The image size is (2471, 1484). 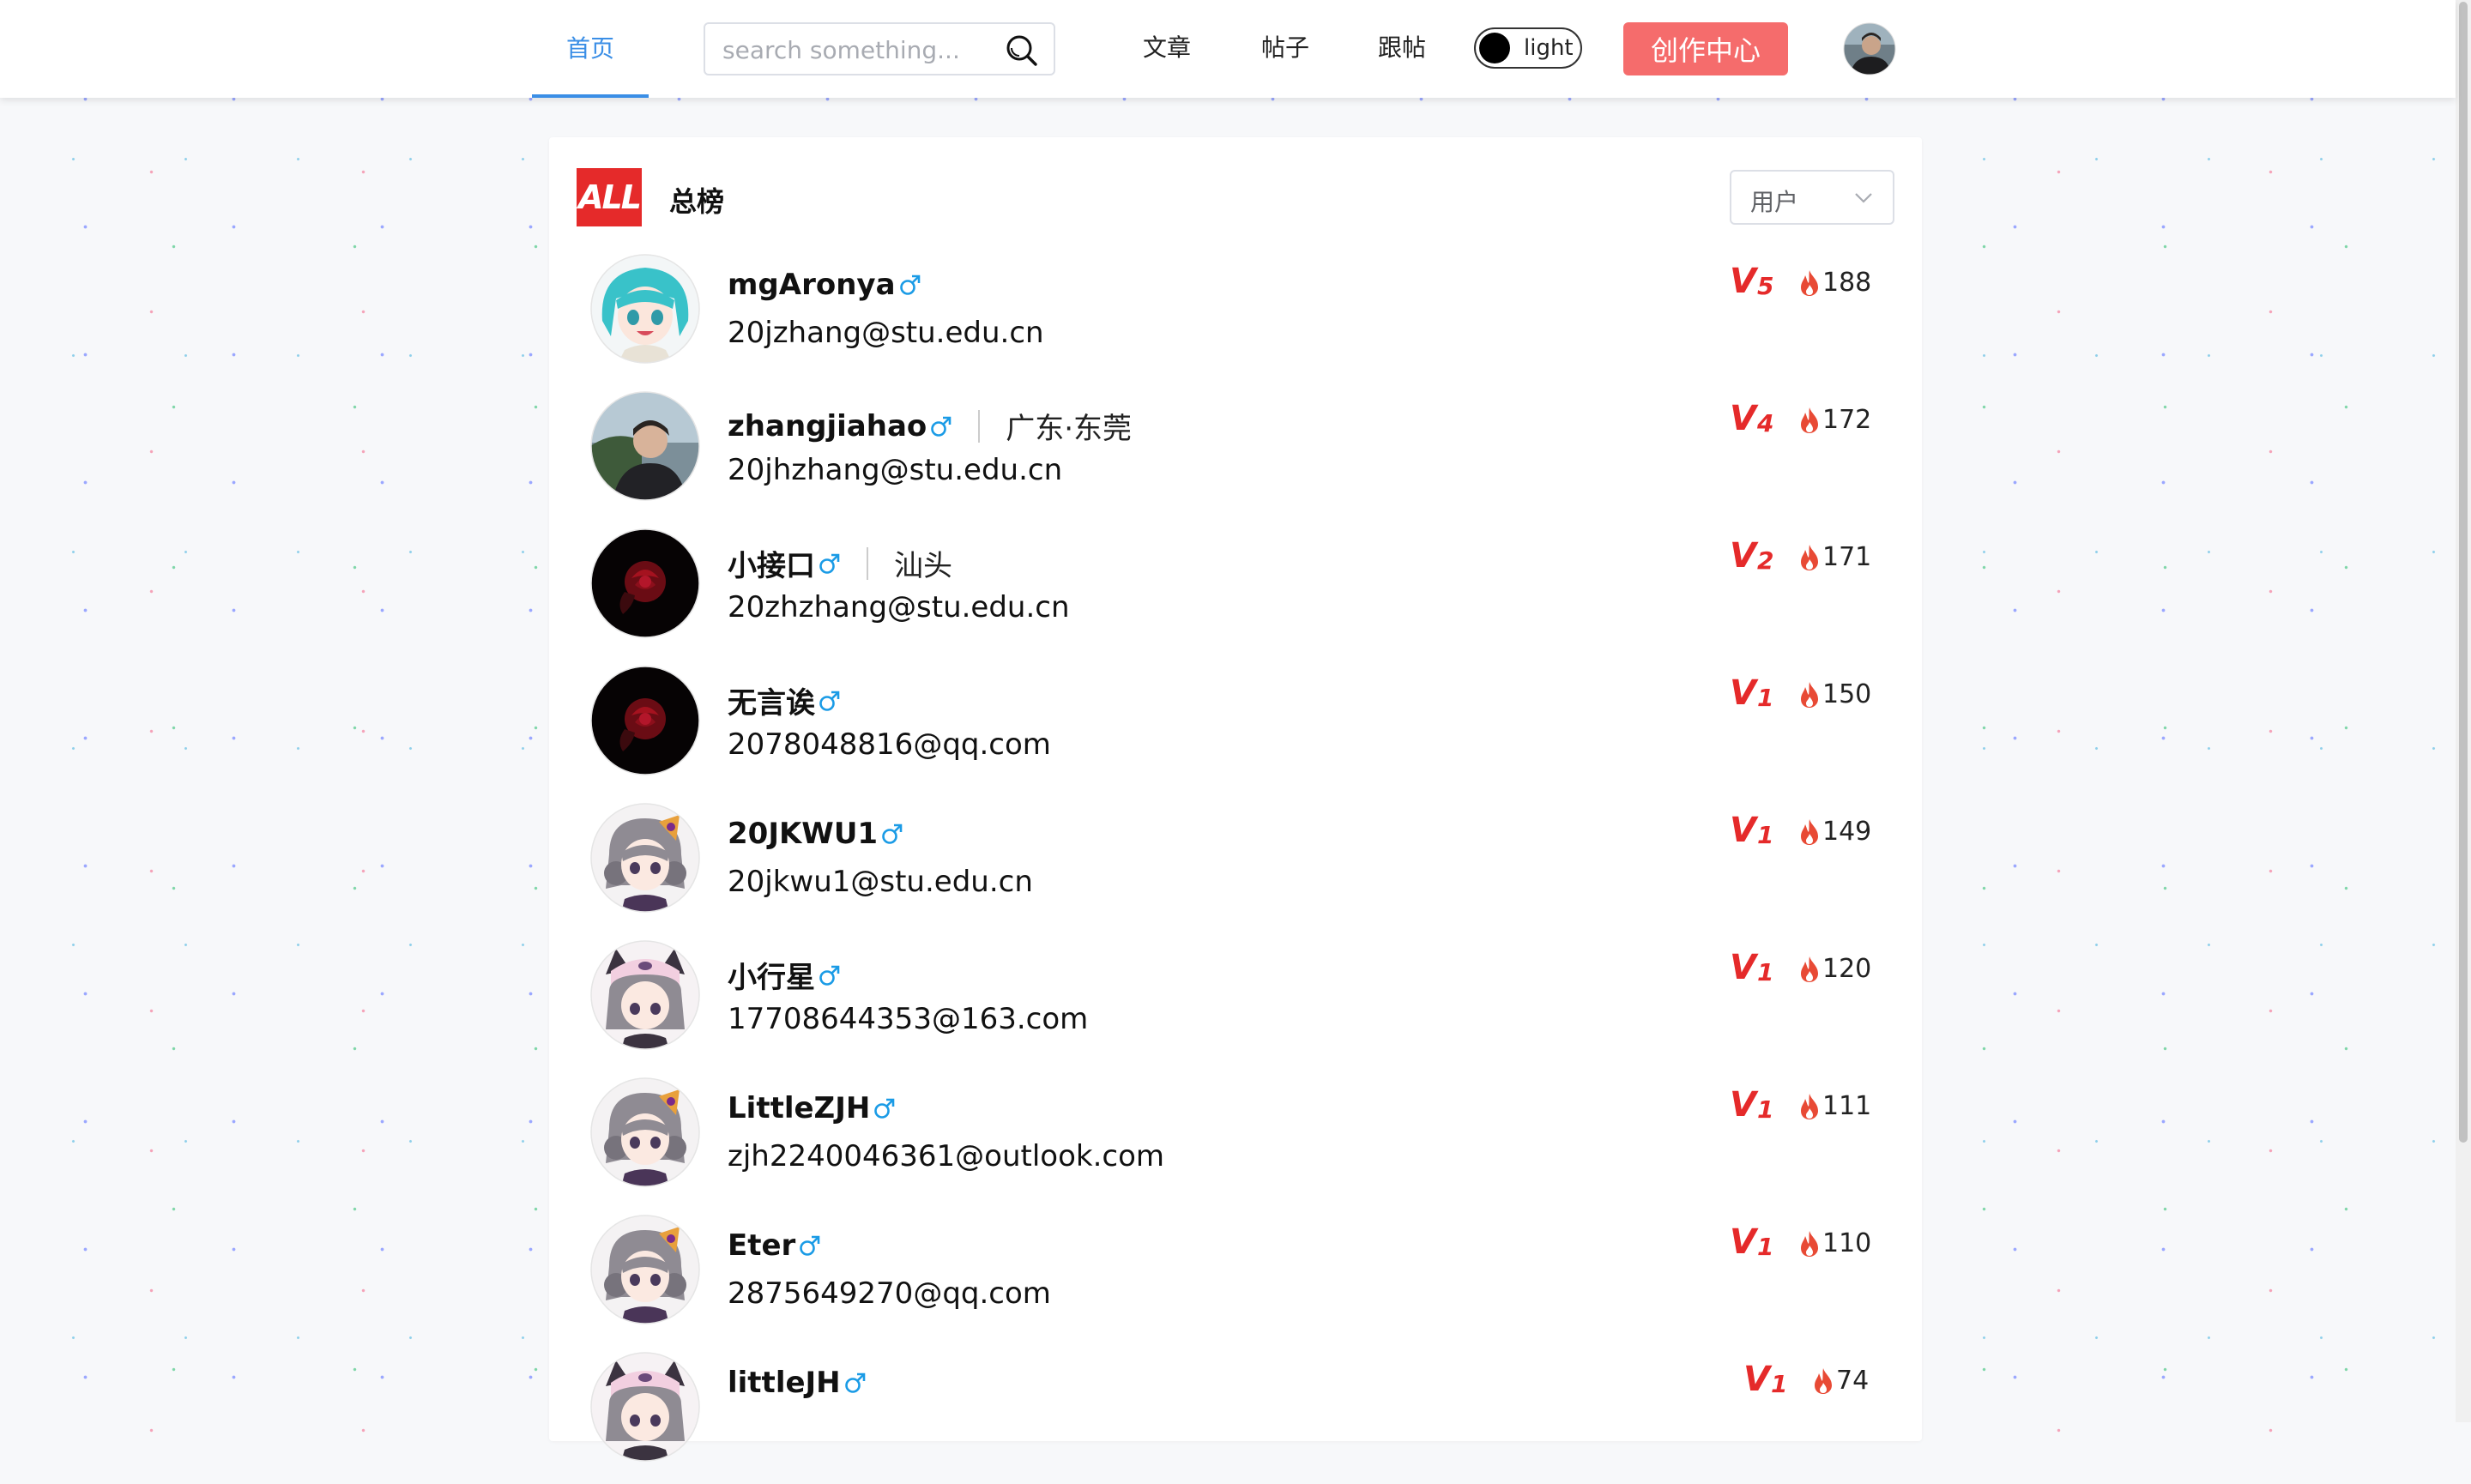 What do you see at coordinates (880, 882) in the screenshot?
I see `user-email: 20jkwu1@stu.edu.cn` at bounding box center [880, 882].